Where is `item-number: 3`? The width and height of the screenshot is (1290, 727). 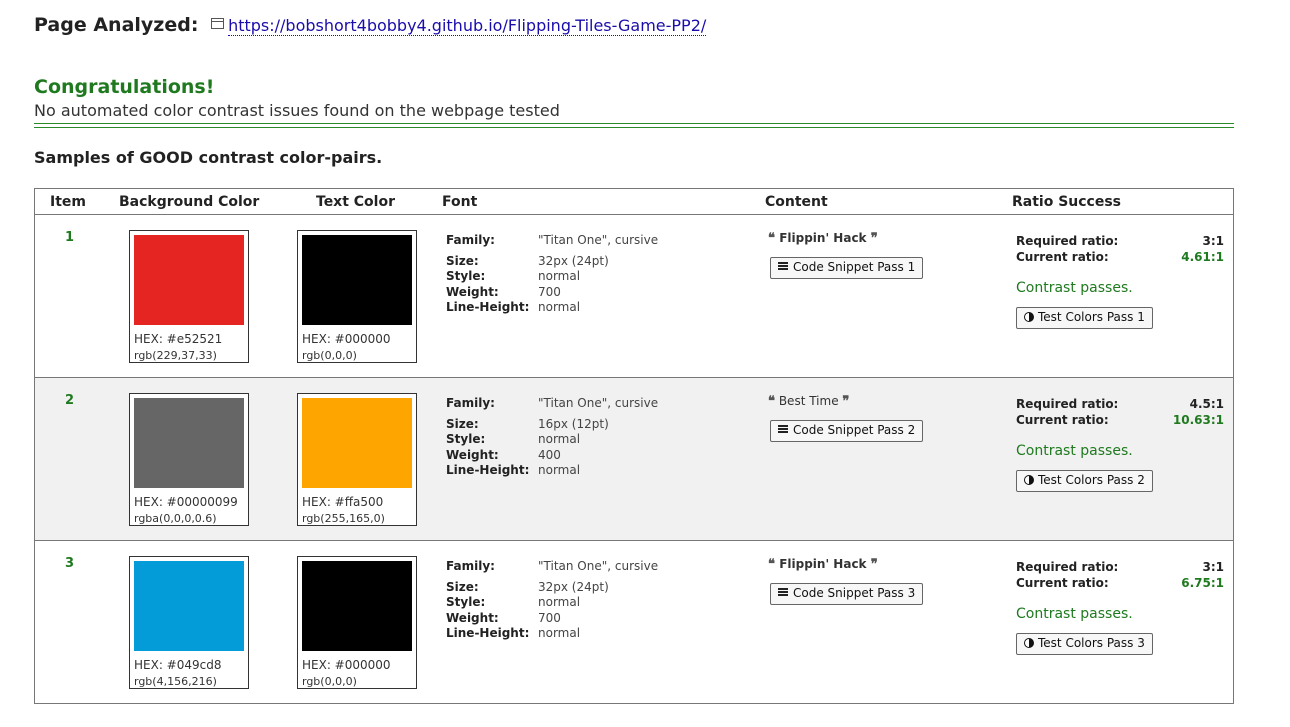 item-number: 3 is located at coordinates (70, 563).